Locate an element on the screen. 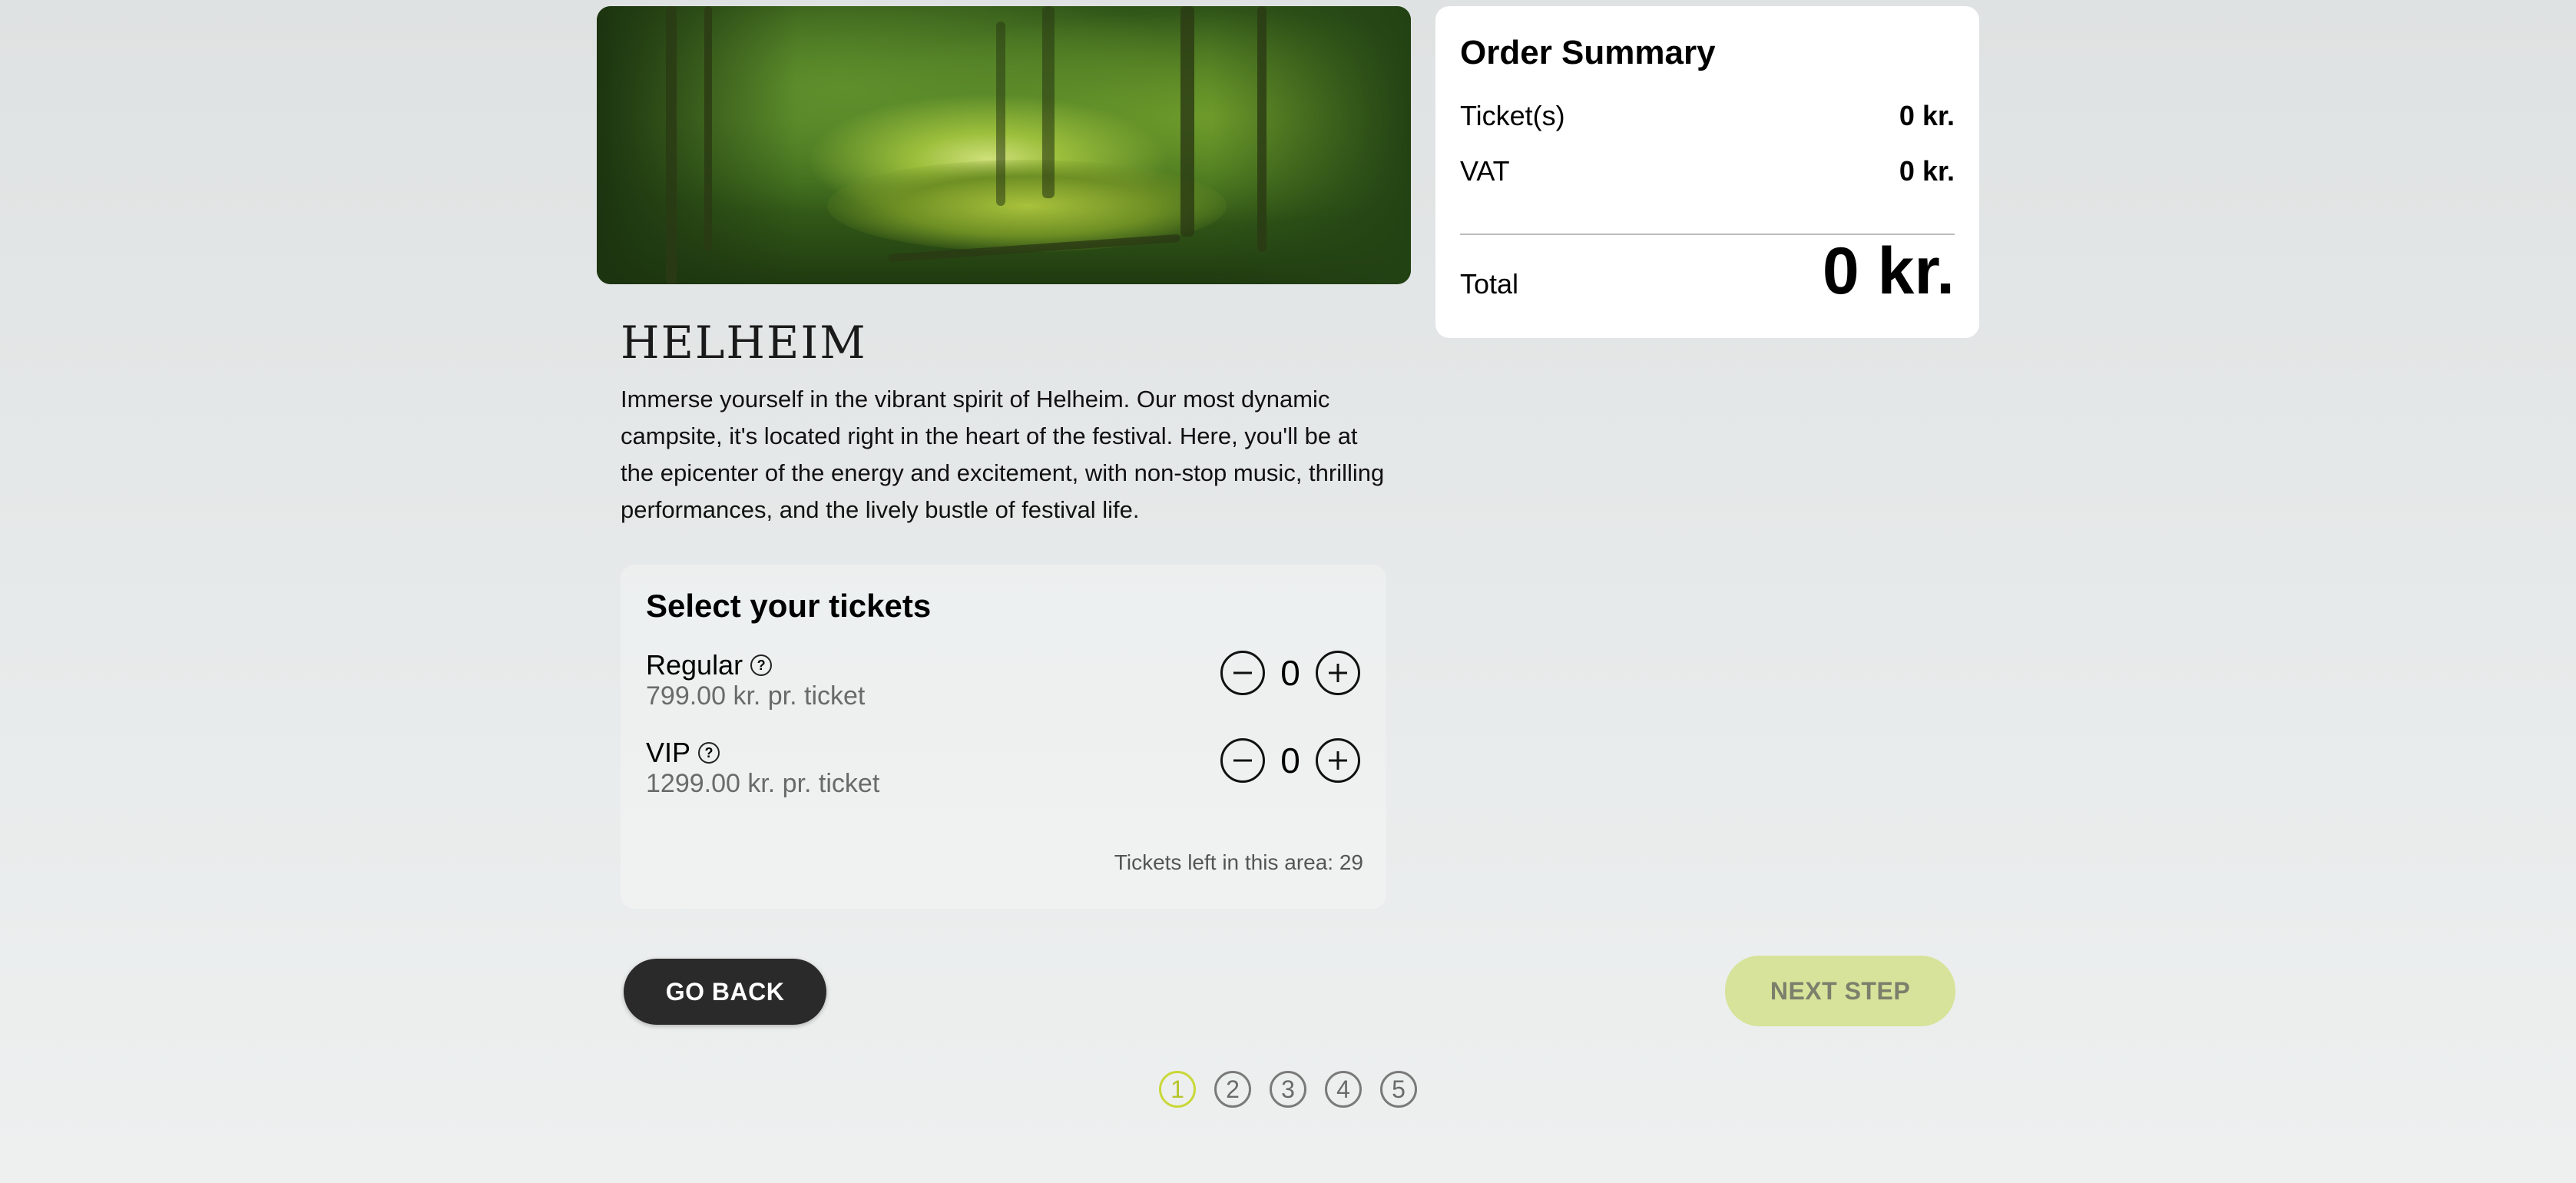  ticket-name: VIP is located at coordinates (668, 752).